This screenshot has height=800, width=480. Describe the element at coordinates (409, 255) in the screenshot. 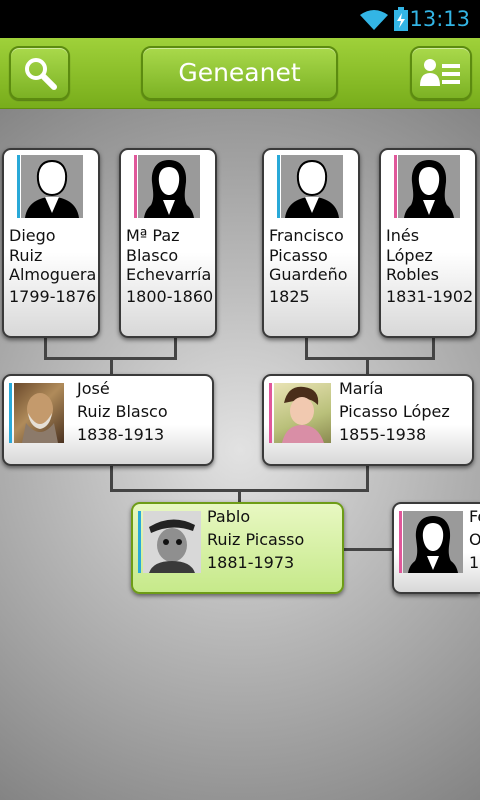

I see `person-surname: López` at that location.